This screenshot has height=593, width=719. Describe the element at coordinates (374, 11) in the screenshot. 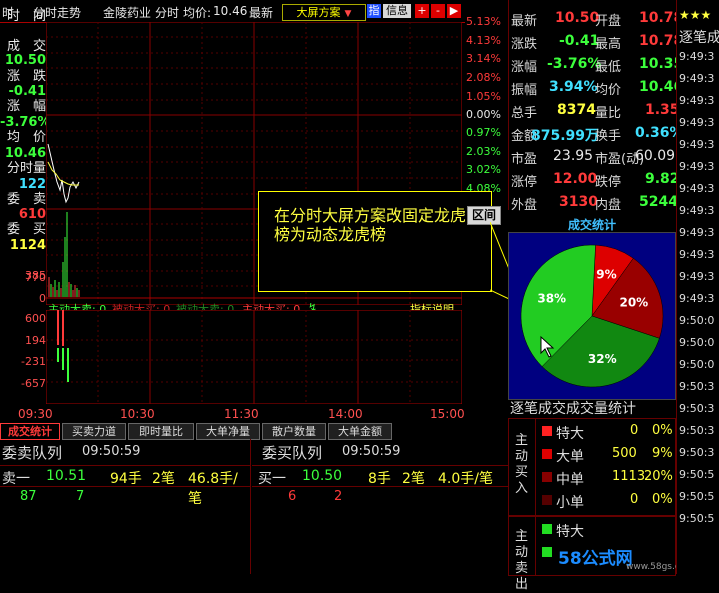

I see `indicator-button: 指` at that location.